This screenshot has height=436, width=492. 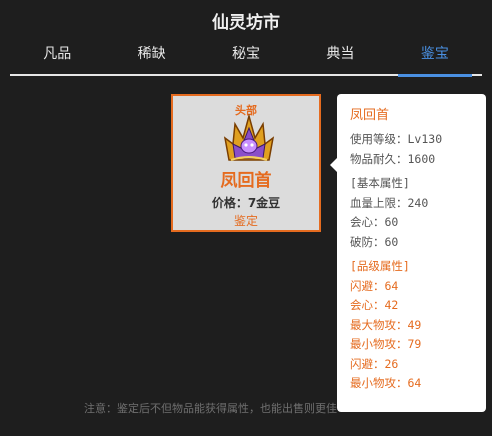 I want to click on tooltip-item-name: 凤回首, so click(x=370, y=115).